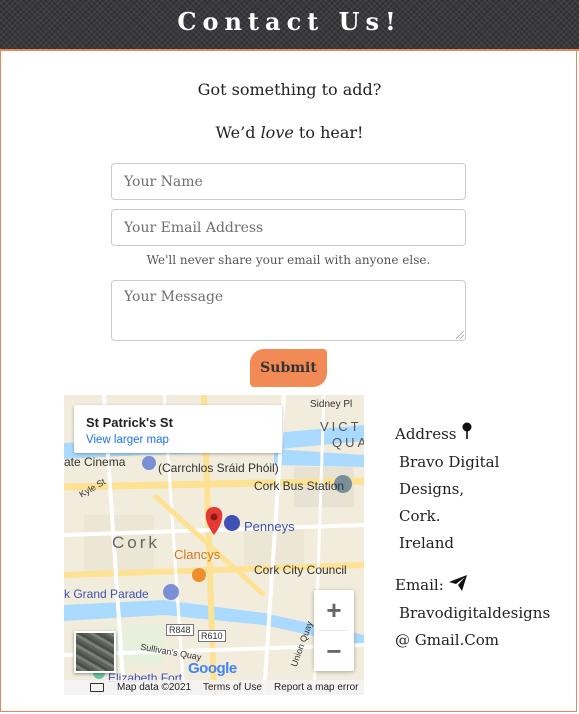 Image resolution: width=579 pixels, height=714 pixels. I want to click on email-line-2: @ Gmail.Com, so click(472, 640).